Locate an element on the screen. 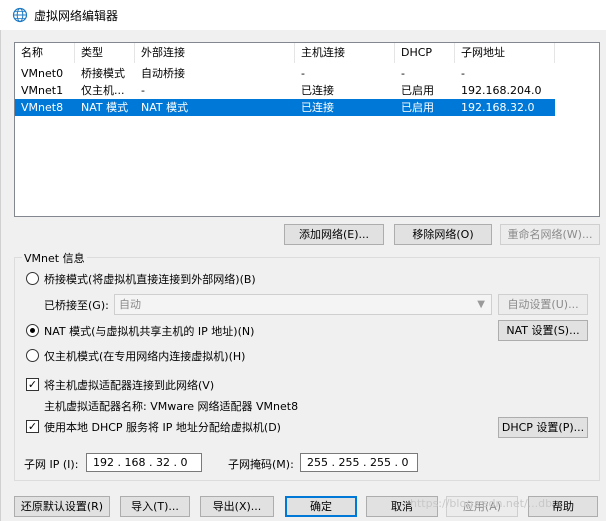  cell-name: VMnet1 is located at coordinates (42, 90).